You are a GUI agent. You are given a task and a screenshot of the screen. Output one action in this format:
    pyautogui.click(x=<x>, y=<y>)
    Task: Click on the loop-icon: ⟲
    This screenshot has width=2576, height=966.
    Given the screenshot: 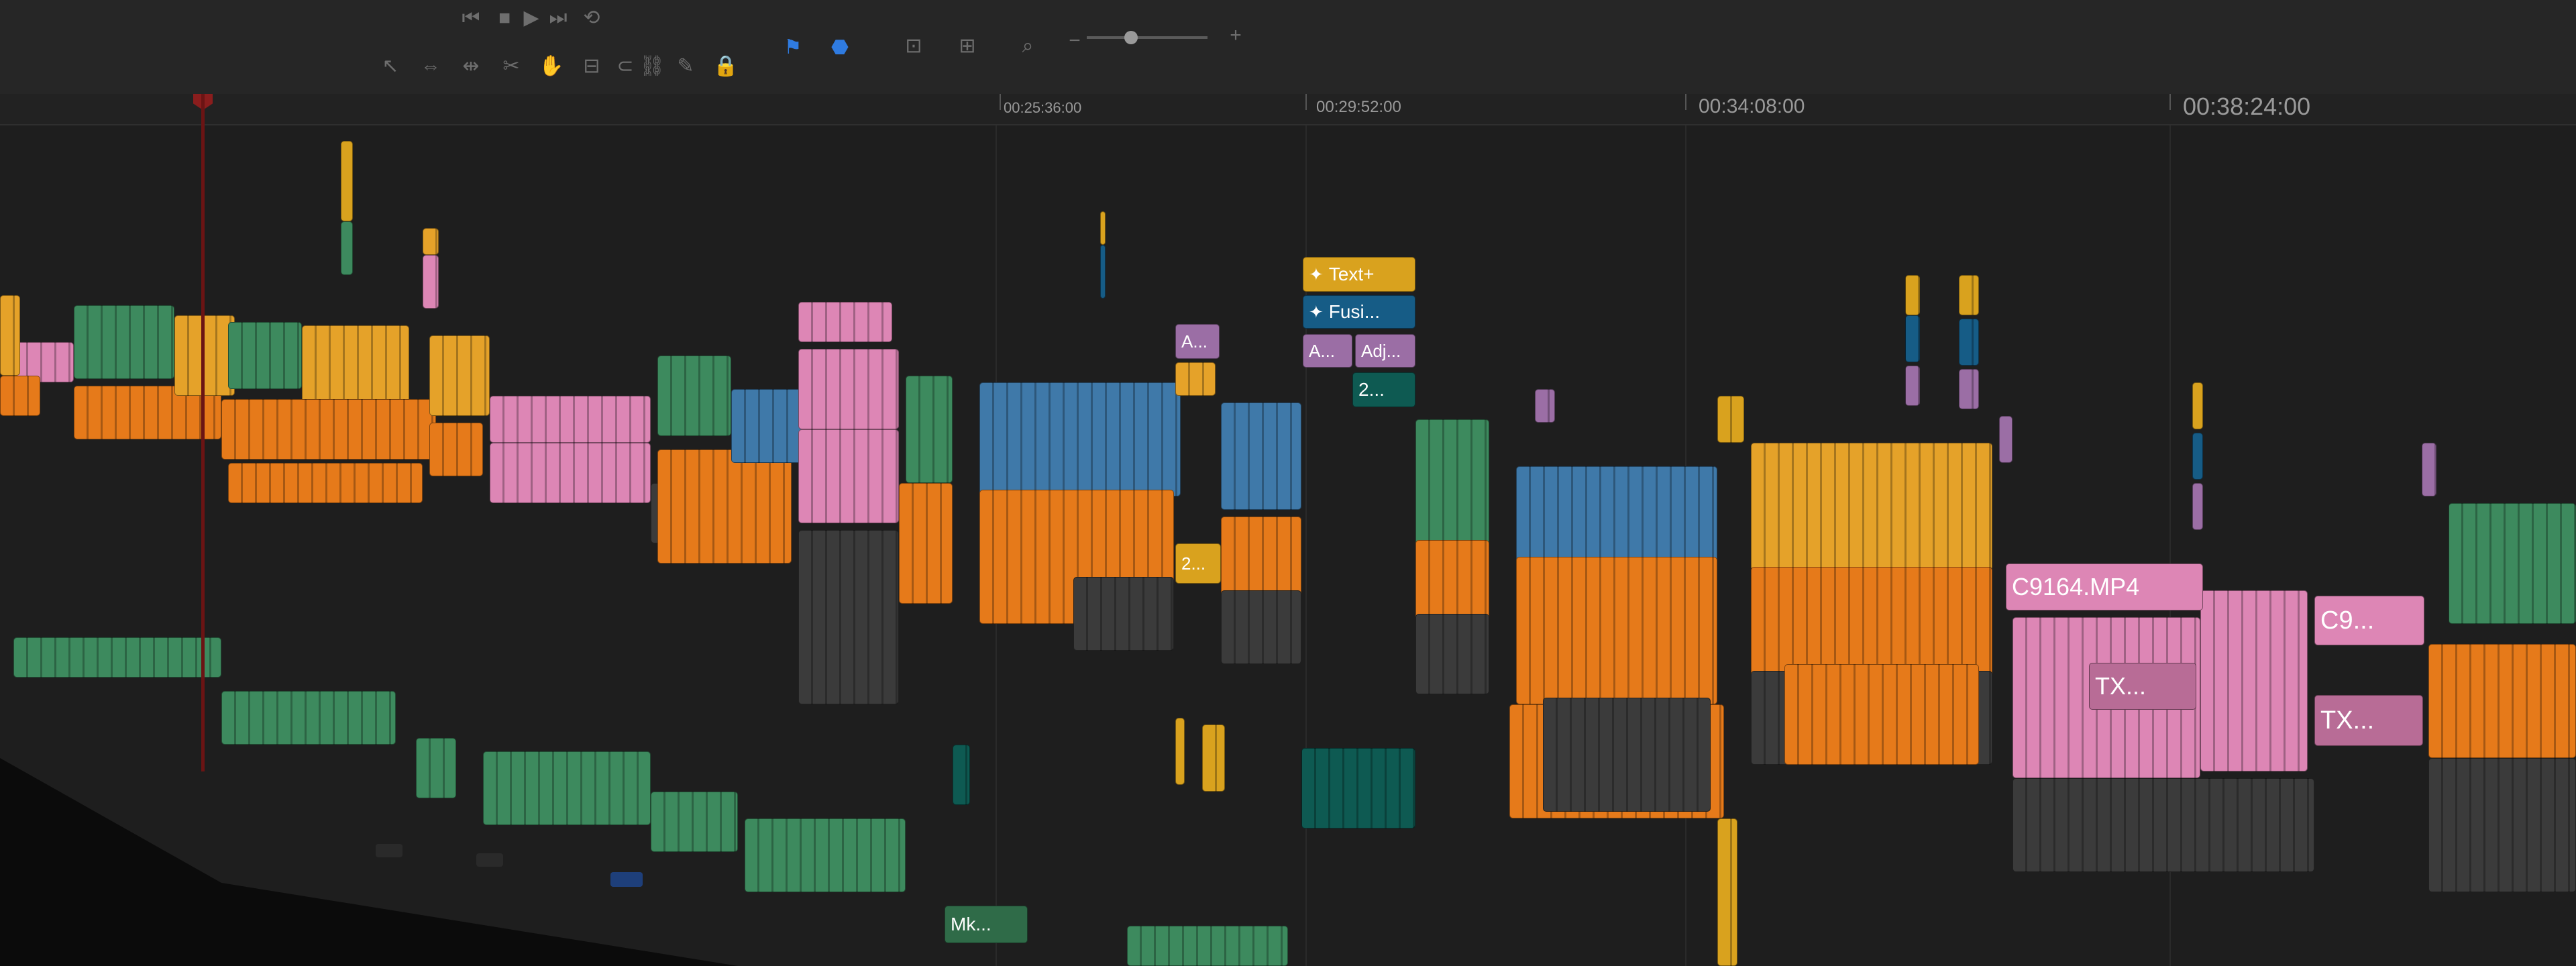 What is the action you would take?
    pyautogui.click(x=591, y=18)
    